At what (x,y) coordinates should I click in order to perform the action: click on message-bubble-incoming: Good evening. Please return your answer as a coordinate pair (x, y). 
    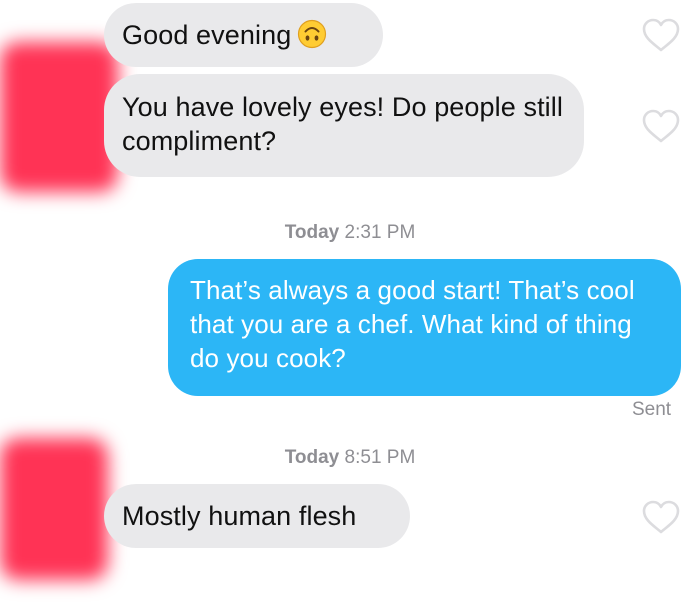
    Looking at the image, I should click on (243, 35).